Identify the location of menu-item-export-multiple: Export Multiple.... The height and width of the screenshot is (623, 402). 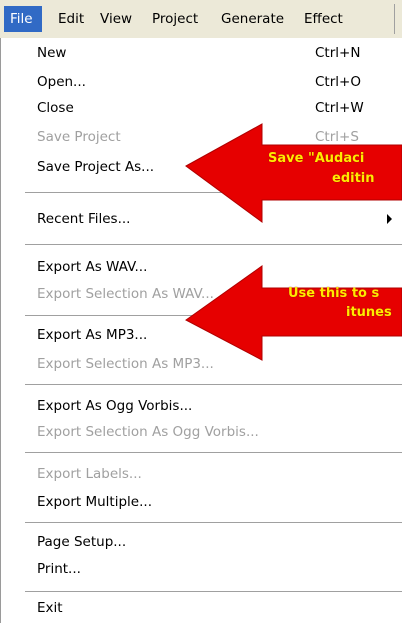
(94, 502).